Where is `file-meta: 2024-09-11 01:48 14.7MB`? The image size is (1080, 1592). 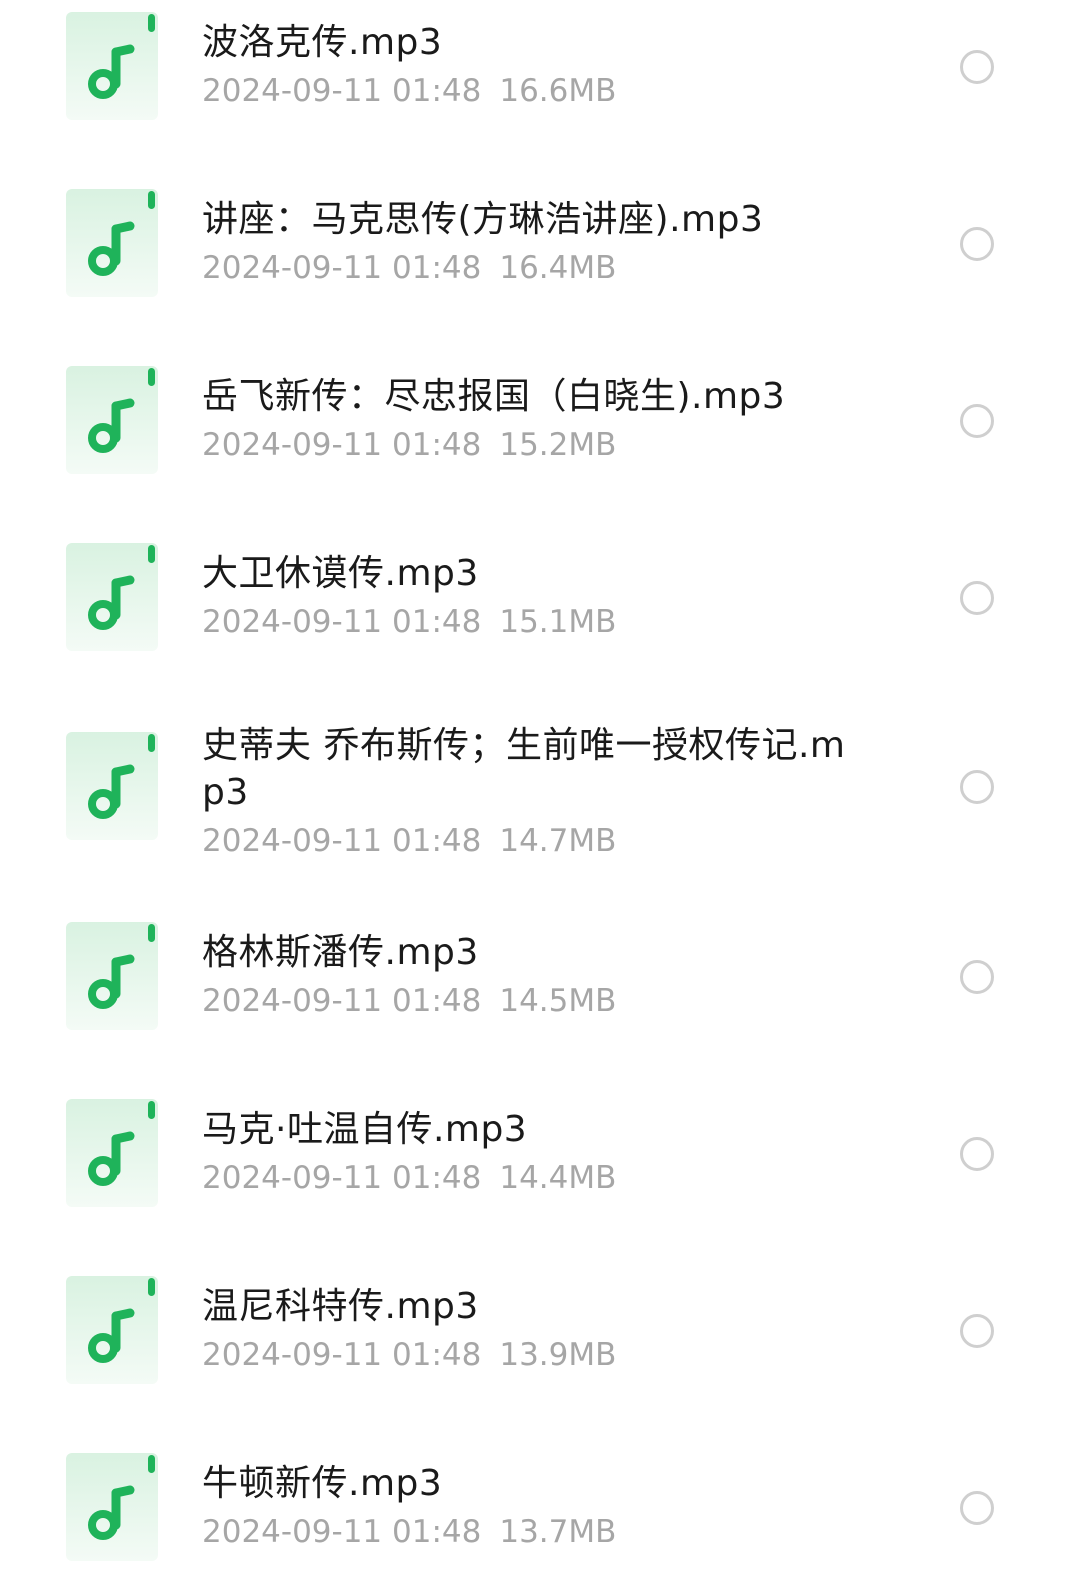 file-meta: 2024-09-11 01:48 14.7MB is located at coordinates (542, 841).